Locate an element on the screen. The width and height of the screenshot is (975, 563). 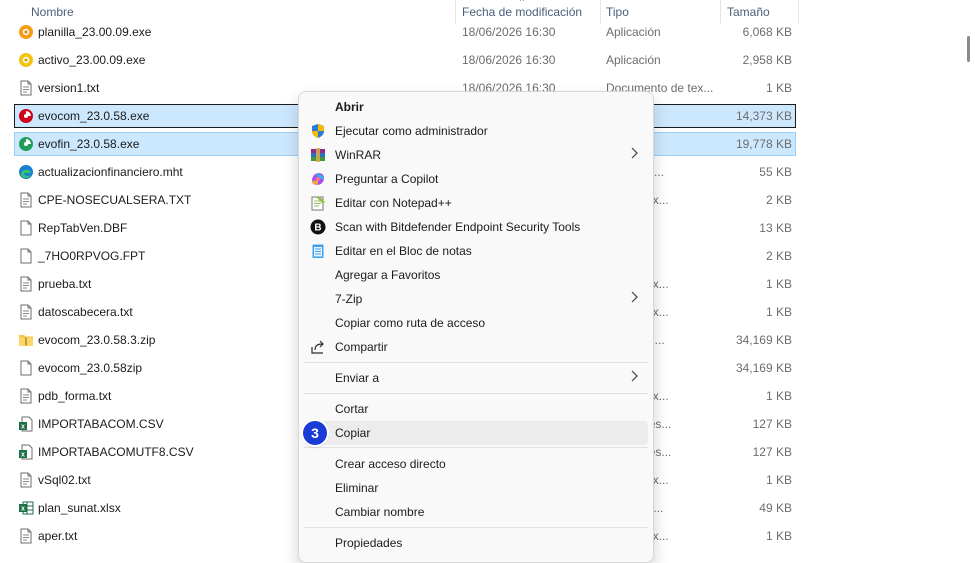
file-name: version1.txt is located at coordinates (69, 88).